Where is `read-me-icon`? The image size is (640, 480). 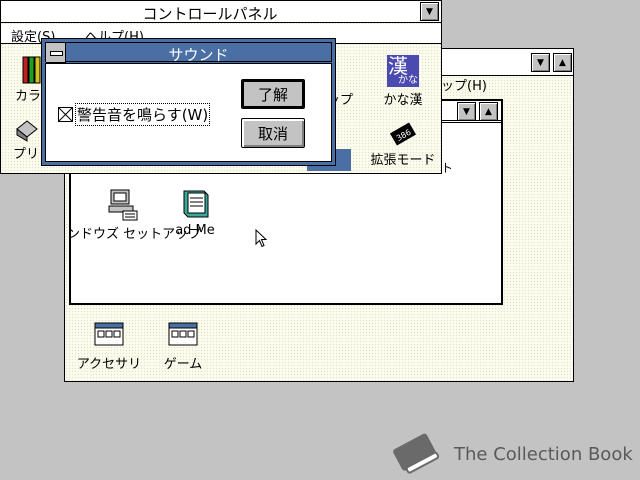
read-me-icon is located at coordinates (196, 204).